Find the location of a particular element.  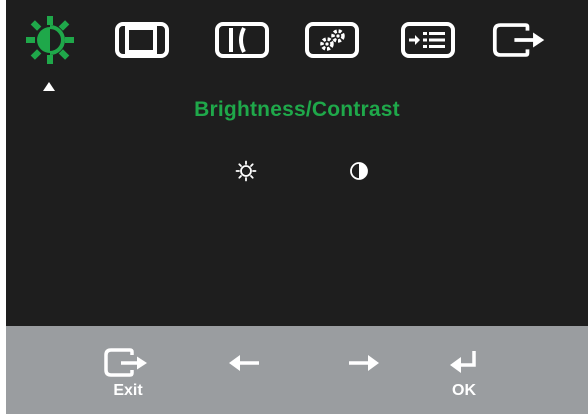

tab-brightness is located at coordinates (50, 40).